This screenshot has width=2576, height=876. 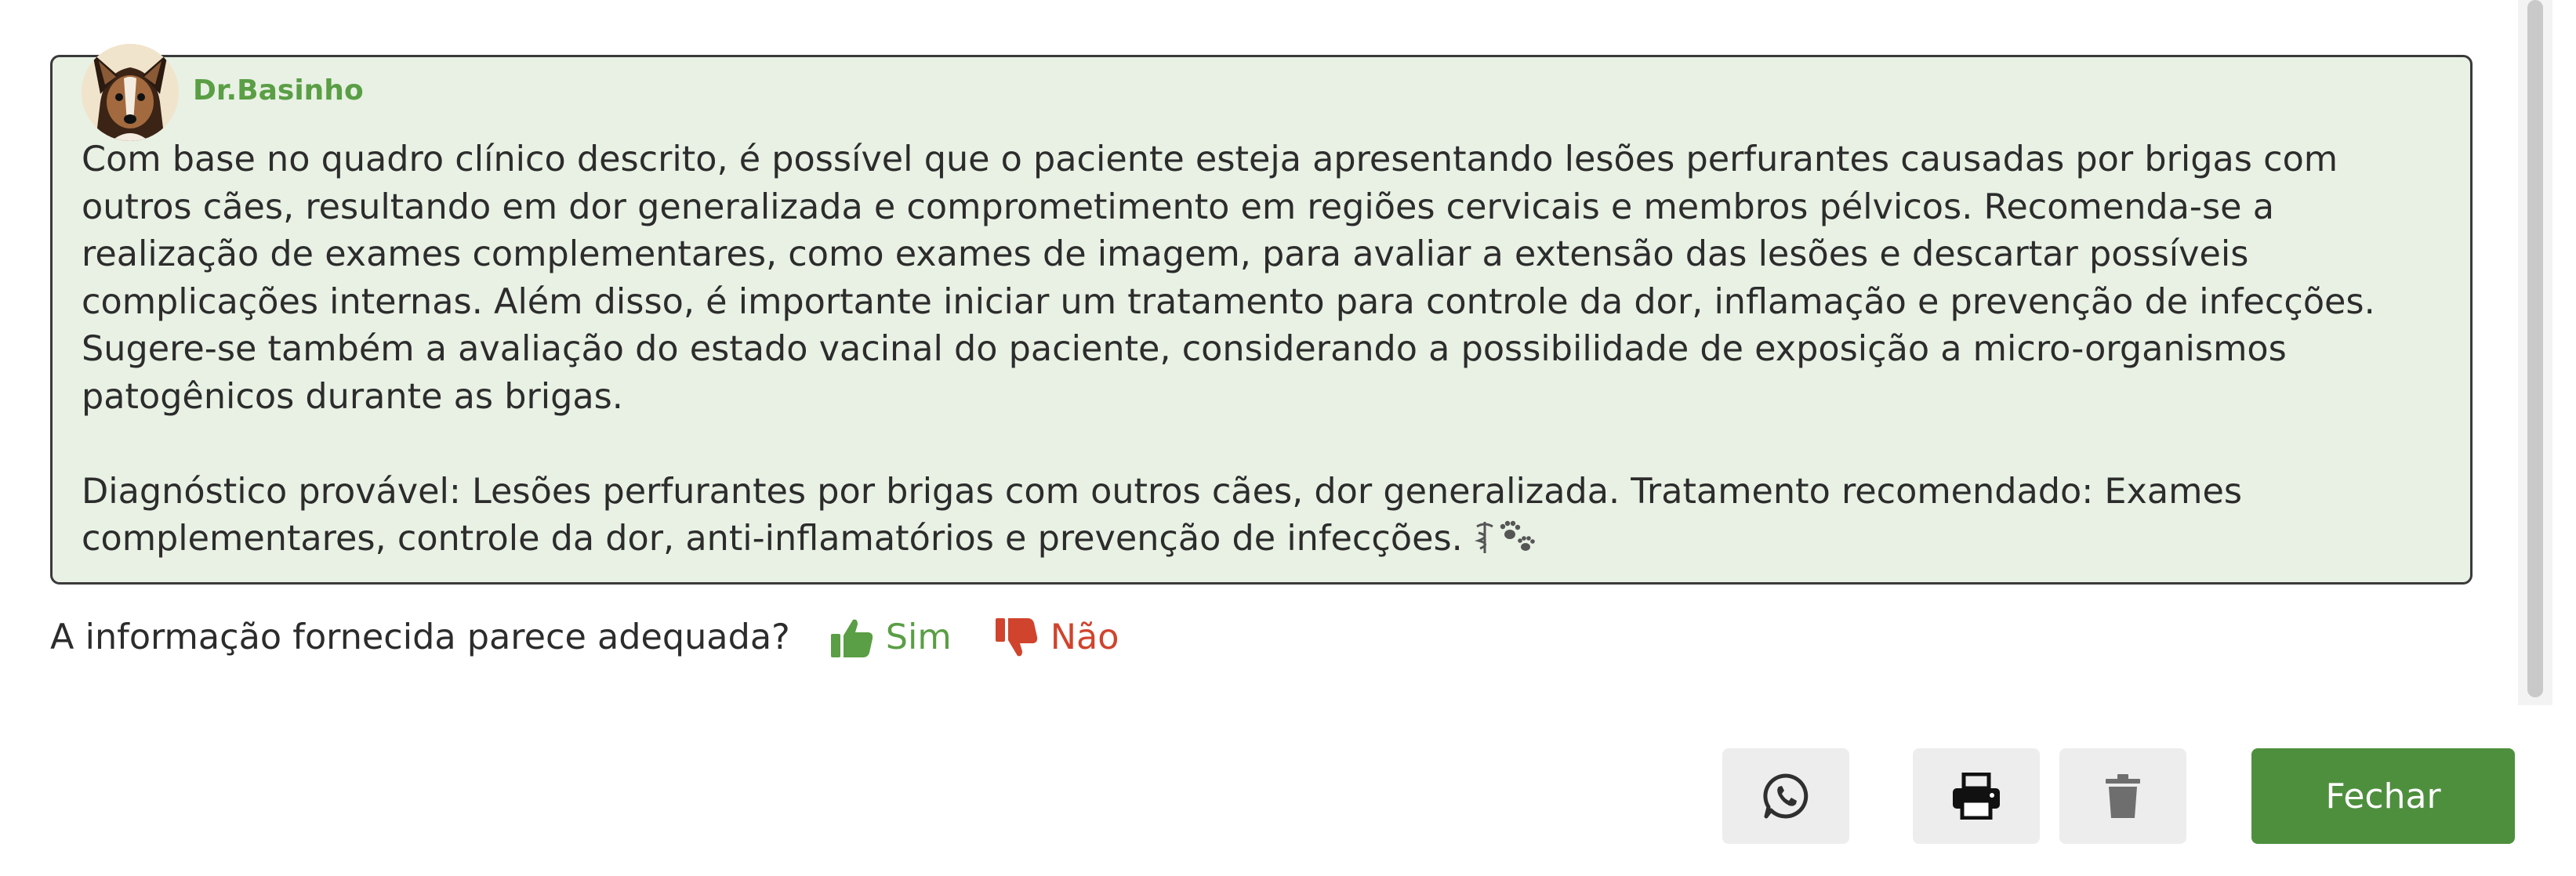 I want to click on bot-name: Dr.Basinho, so click(x=279, y=91).